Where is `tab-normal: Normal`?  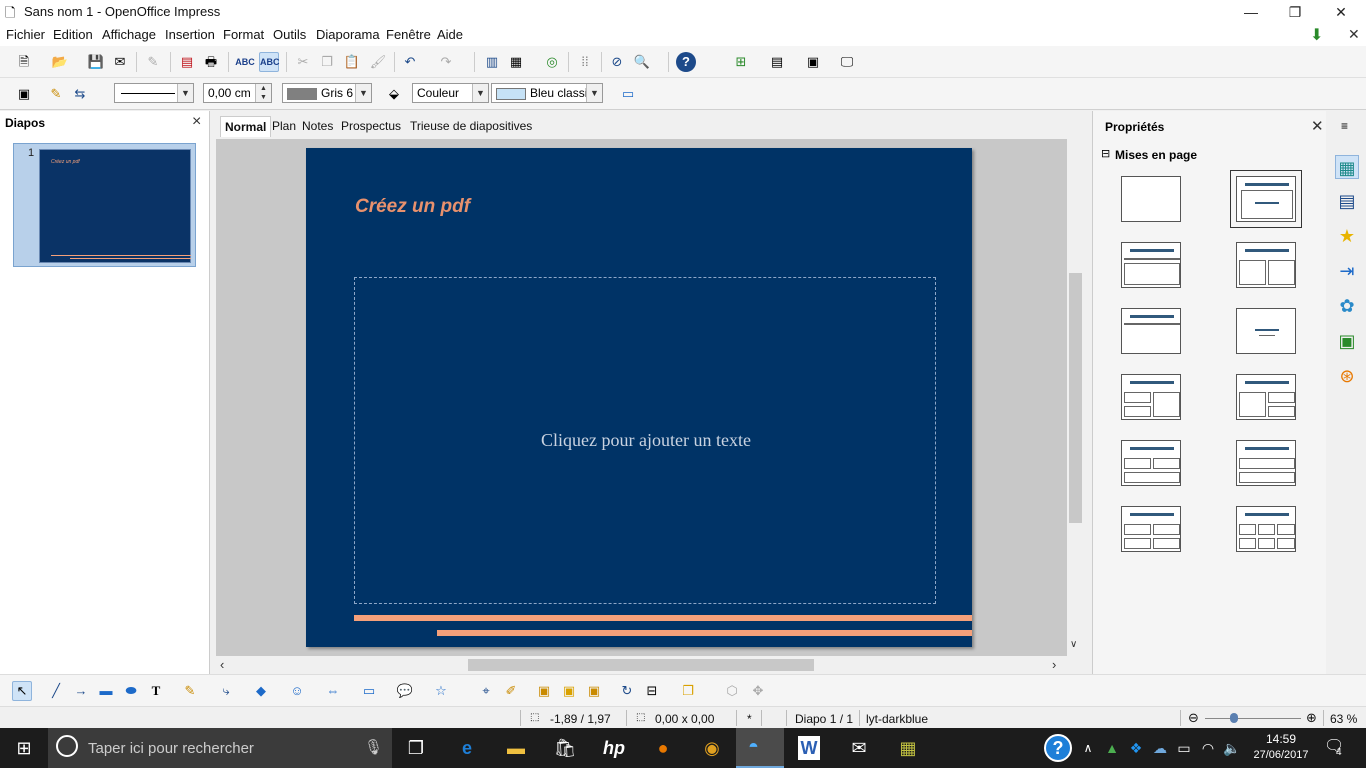 tab-normal: Normal is located at coordinates (246, 126).